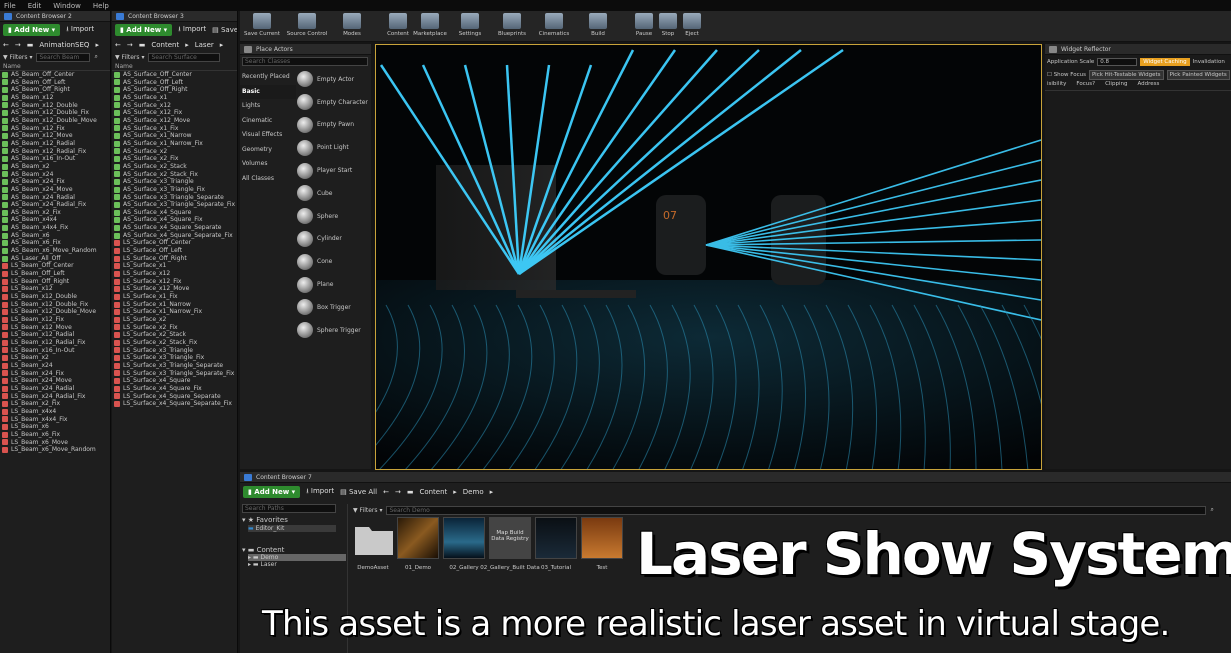  Describe the element at coordinates (56, 389) in the screenshot. I see `list-item: LS_Beam_x24_Radial` at that location.